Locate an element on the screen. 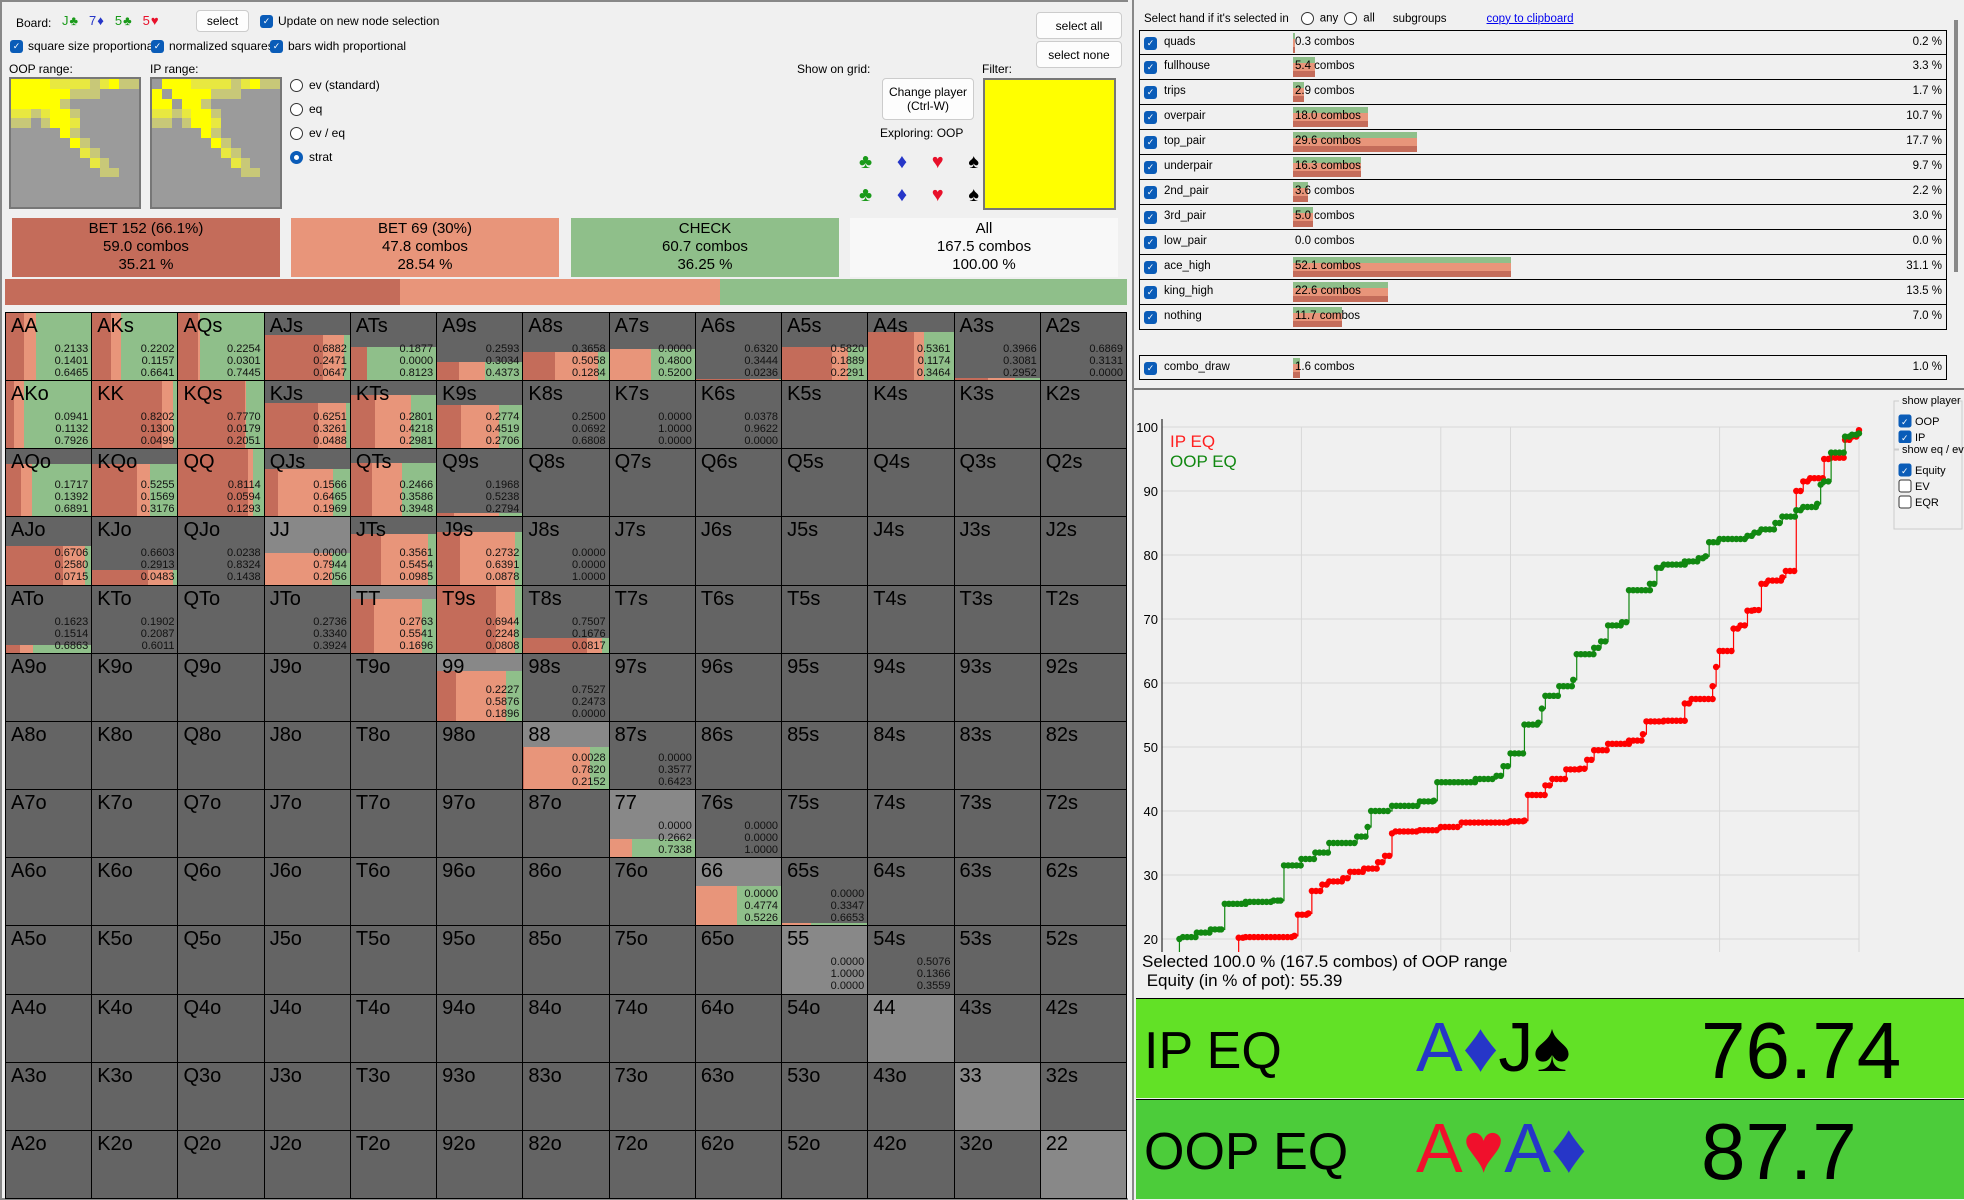 This screenshot has width=1964, height=1200. hand-cell-32o: 32o is located at coordinates (997, 1164).